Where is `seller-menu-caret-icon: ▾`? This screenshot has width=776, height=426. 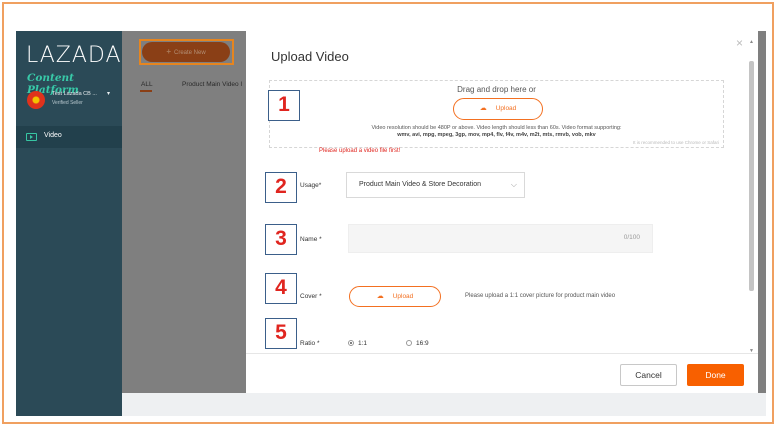
seller-menu-caret-icon: ▾ is located at coordinates (108, 93).